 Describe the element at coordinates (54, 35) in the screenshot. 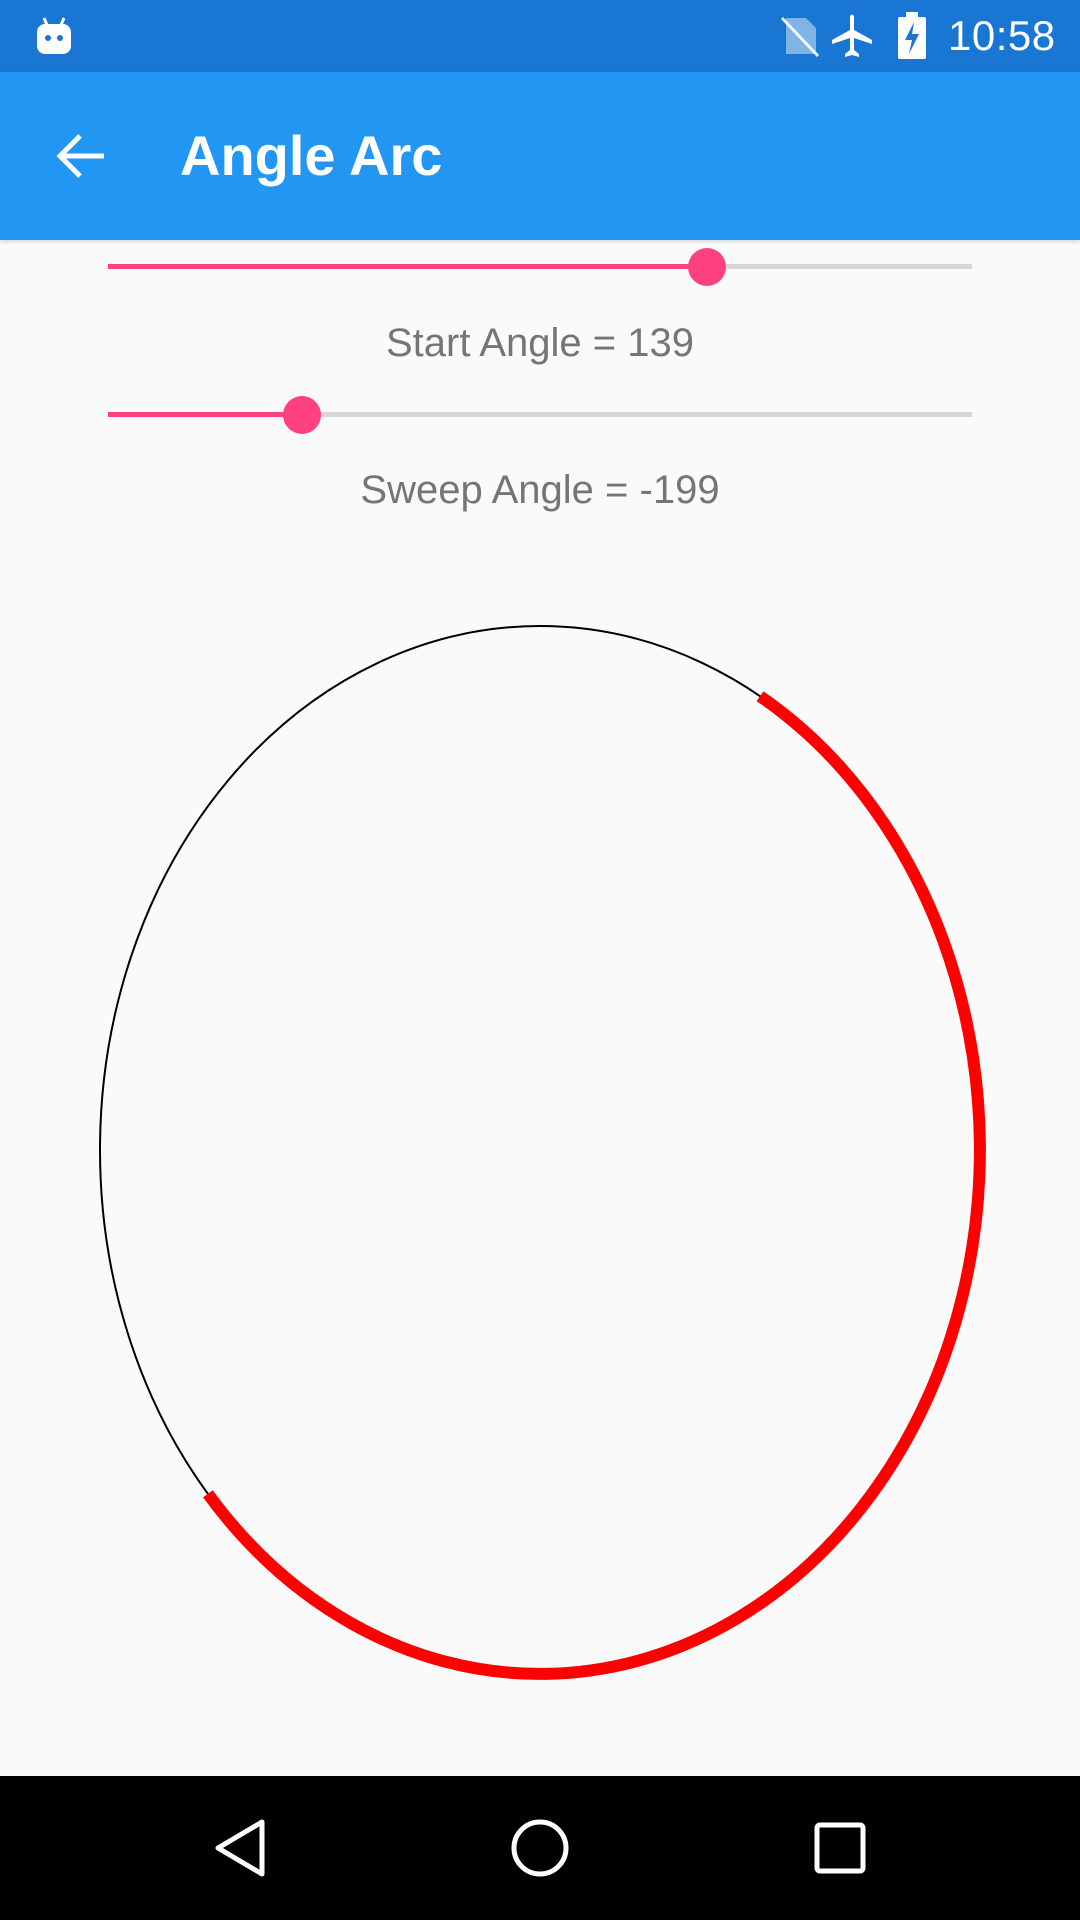

I see `android-notification-icon` at that location.